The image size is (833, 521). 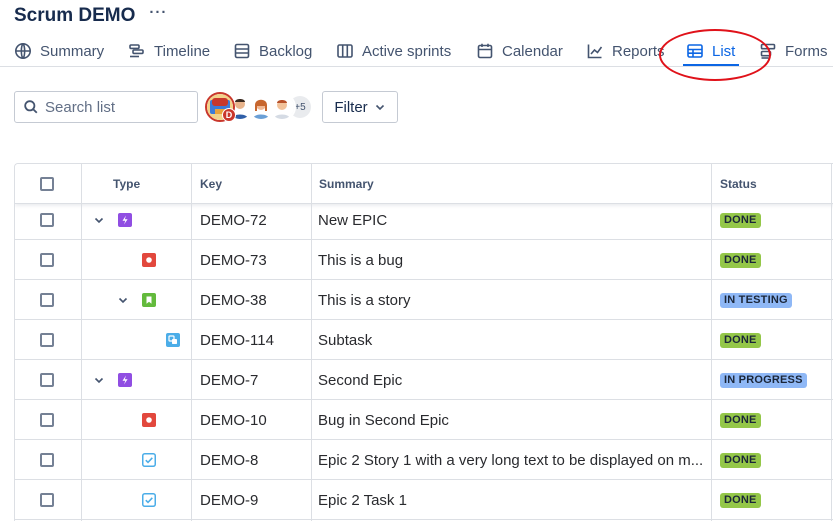 What do you see at coordinates (695, 51) in the screenshot?
I see `list-table-icon` at bounding box center [695, 51].